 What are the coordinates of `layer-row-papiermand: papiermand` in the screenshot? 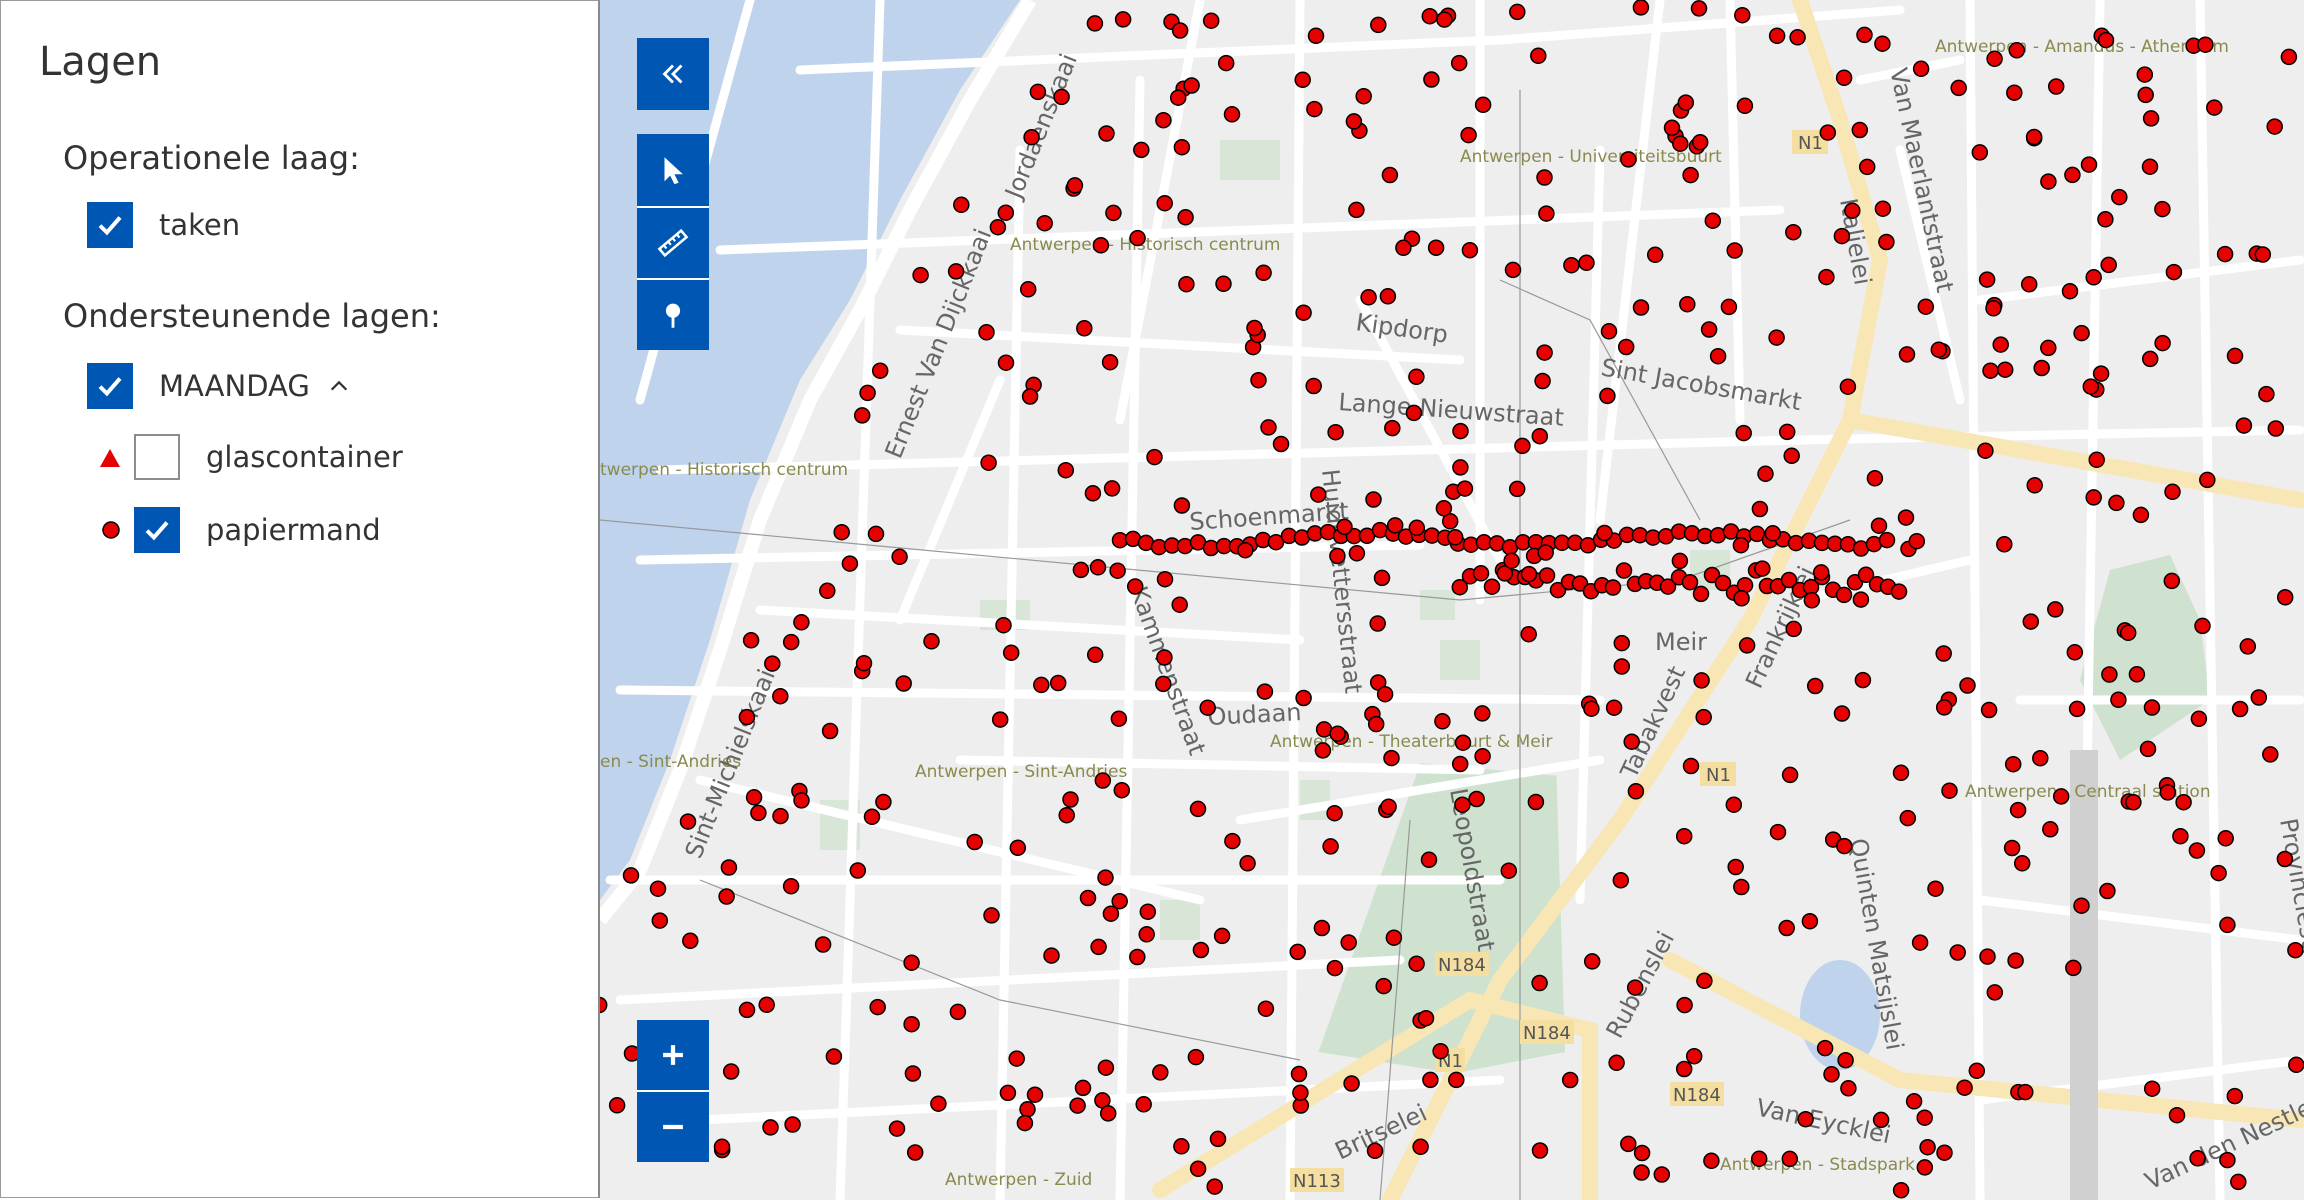 It's located at (257, 530).